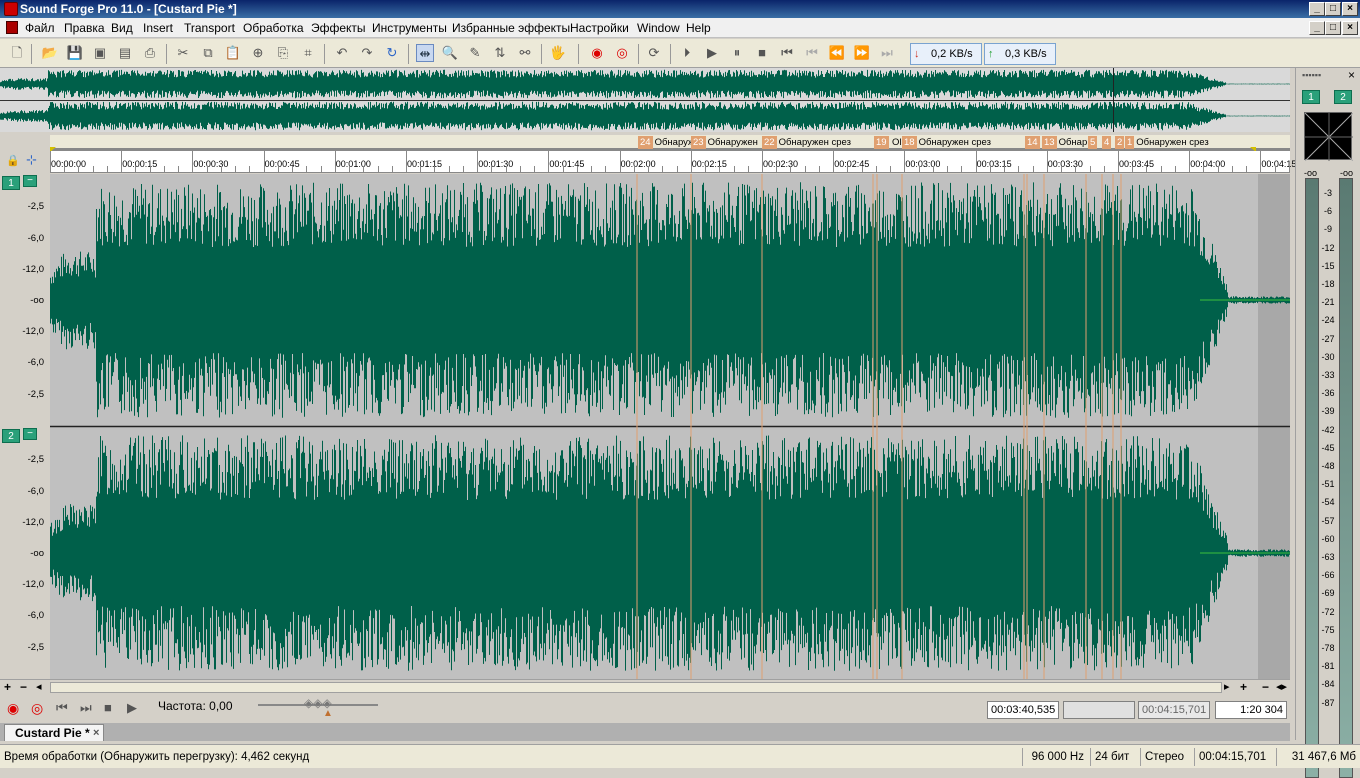  What do you see at coordinates (233, 53) in the screenshot?
I see `paste-icon: 📋` at bounding box center [233, 53].